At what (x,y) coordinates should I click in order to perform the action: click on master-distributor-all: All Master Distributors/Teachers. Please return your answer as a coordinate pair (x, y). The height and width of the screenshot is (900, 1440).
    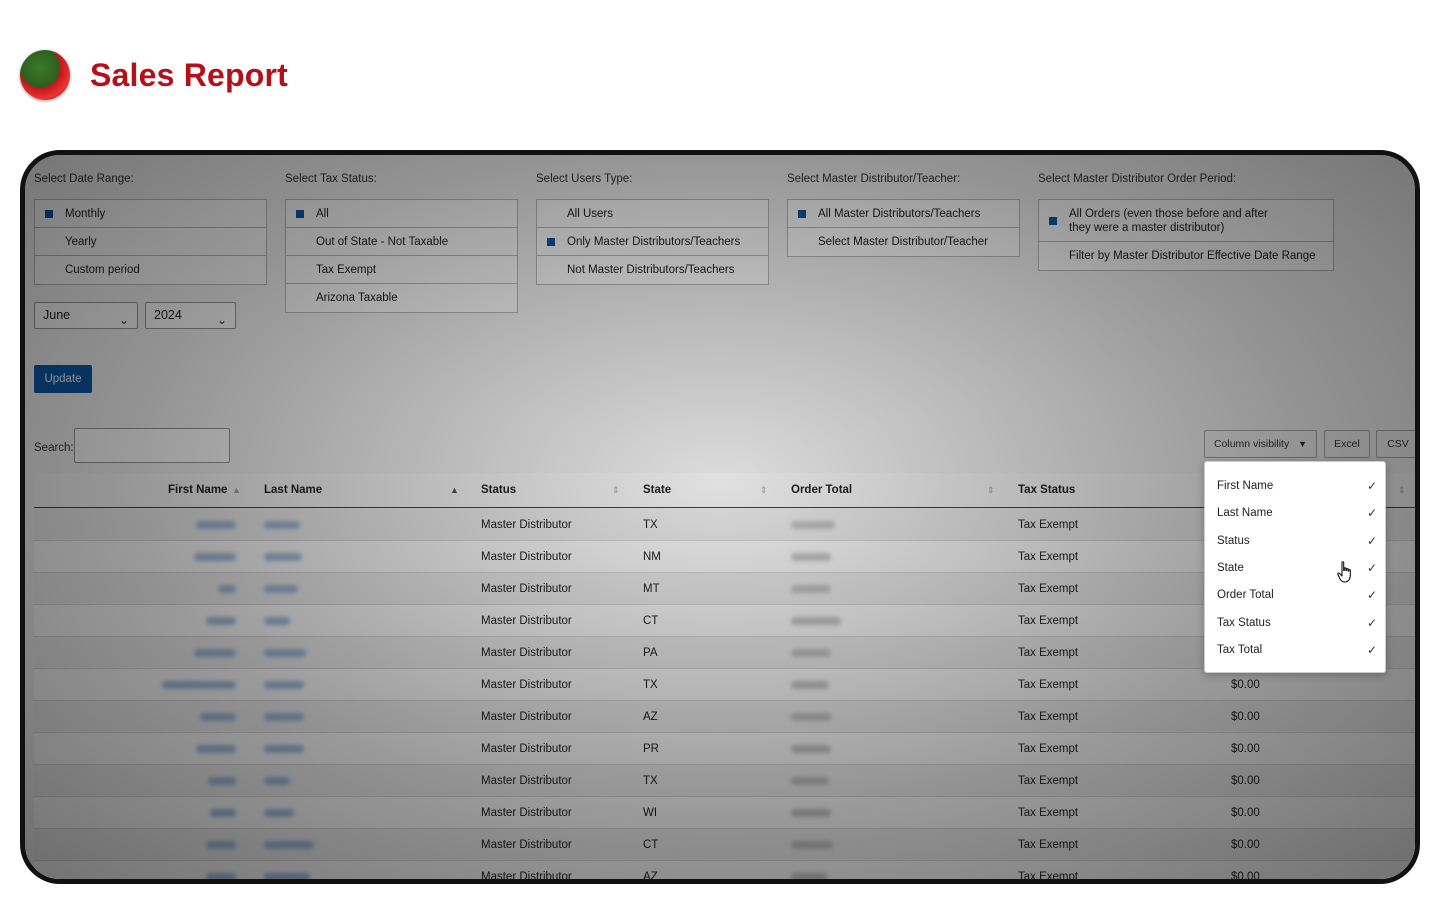
    Looking at the image, I should click on (903, 214).